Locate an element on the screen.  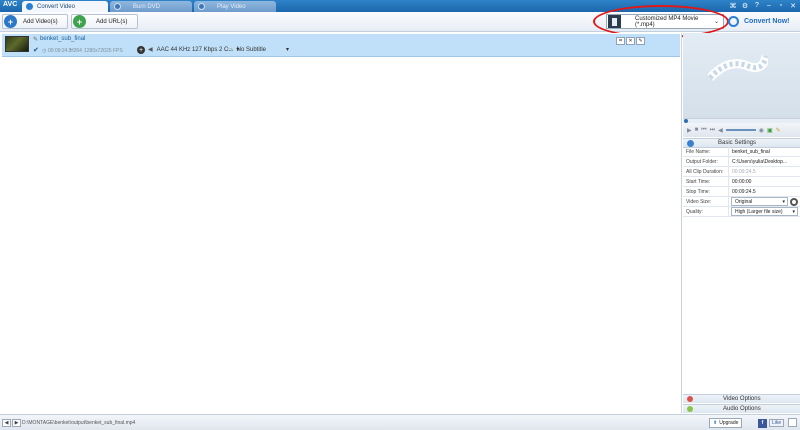
tab-play-video: Play Video is located at coordinates (235, 6).